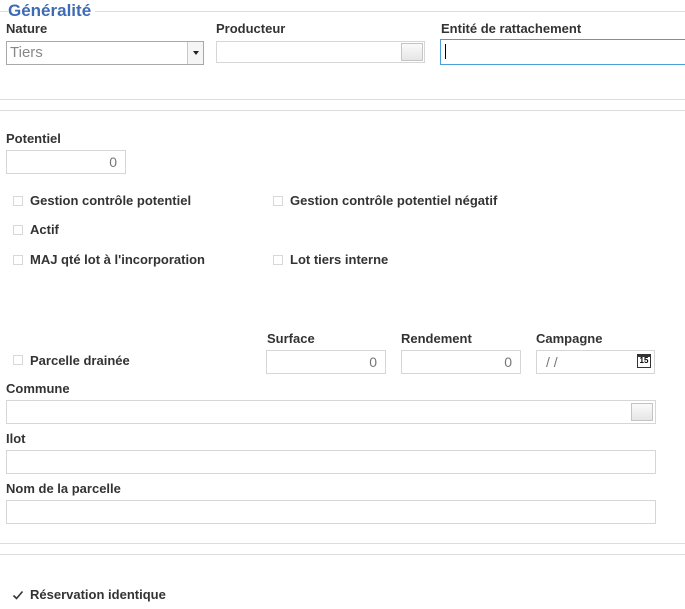 This screenshot has width=685, height=609. What do you see at coordinates (16, 438) in the screenshot?
I see `ilot-label: Ilot` at bounding box center [16, 438].